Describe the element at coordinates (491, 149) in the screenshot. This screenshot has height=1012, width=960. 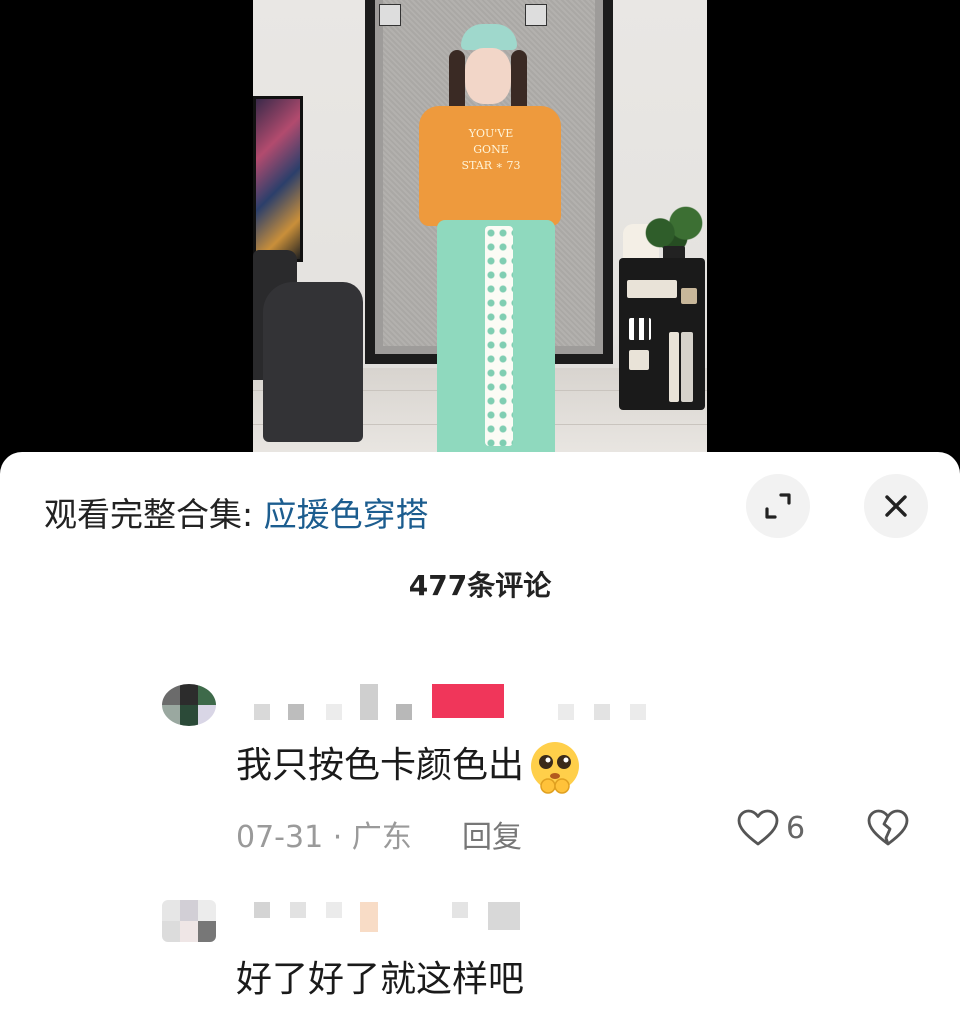
I see `shirt-print: YOU'VE GONE STAR ∗ 73` at that location.